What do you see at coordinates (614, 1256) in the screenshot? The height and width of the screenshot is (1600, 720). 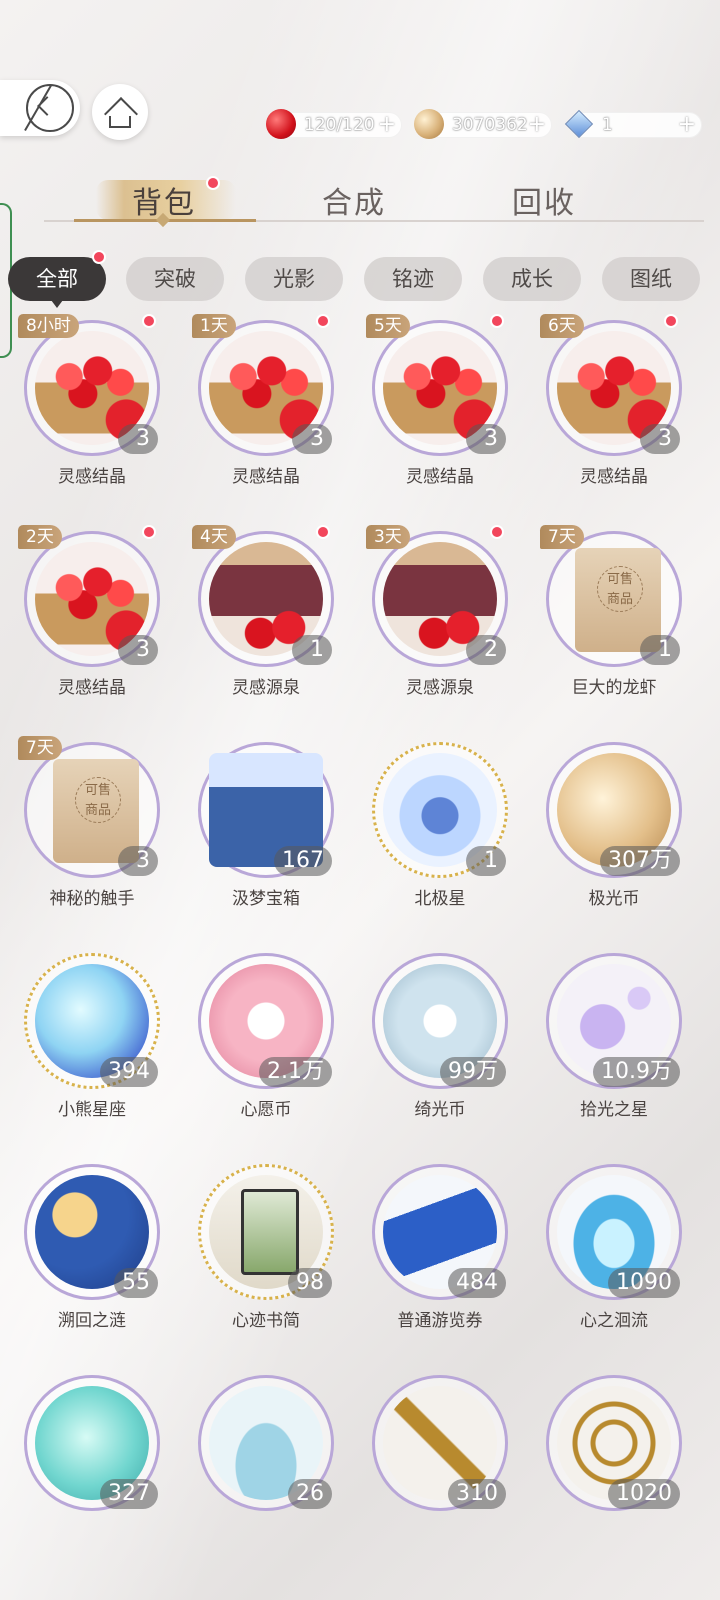 I see `inventory-item: 1090 心之洄流` at bounding box center [614, 1256].